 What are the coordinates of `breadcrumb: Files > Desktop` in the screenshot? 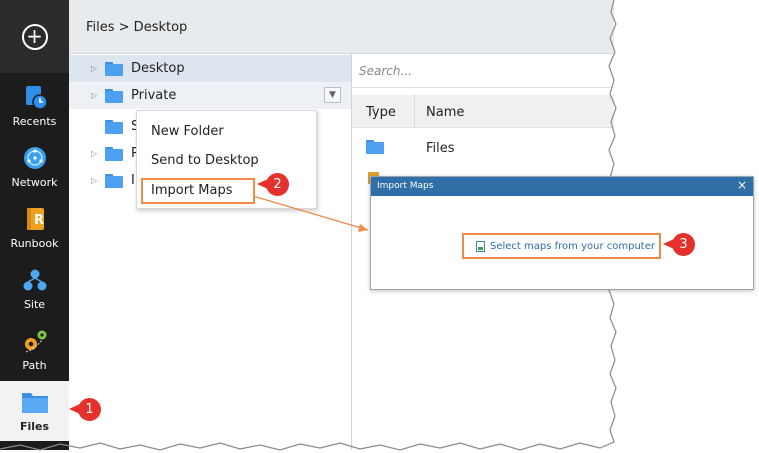 It's located at (137, 27).